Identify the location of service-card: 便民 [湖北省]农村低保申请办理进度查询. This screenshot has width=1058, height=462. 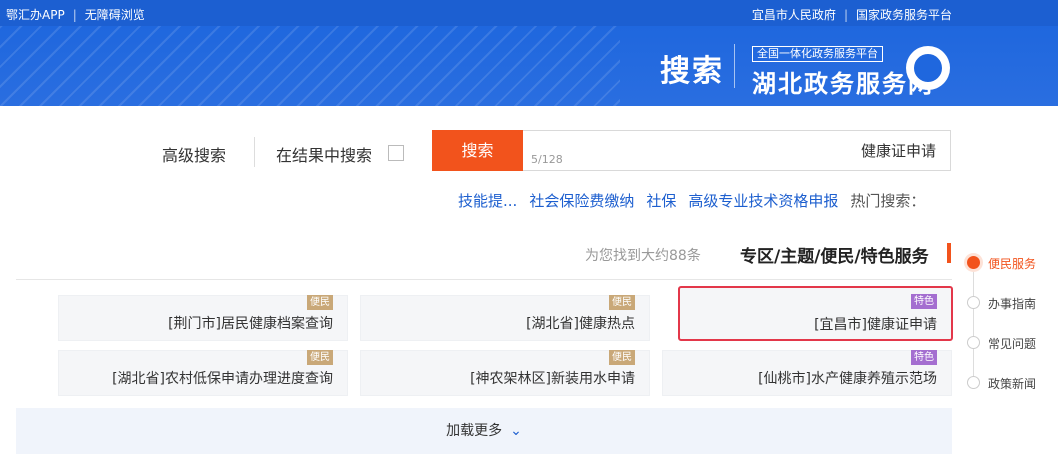
(203, 373).